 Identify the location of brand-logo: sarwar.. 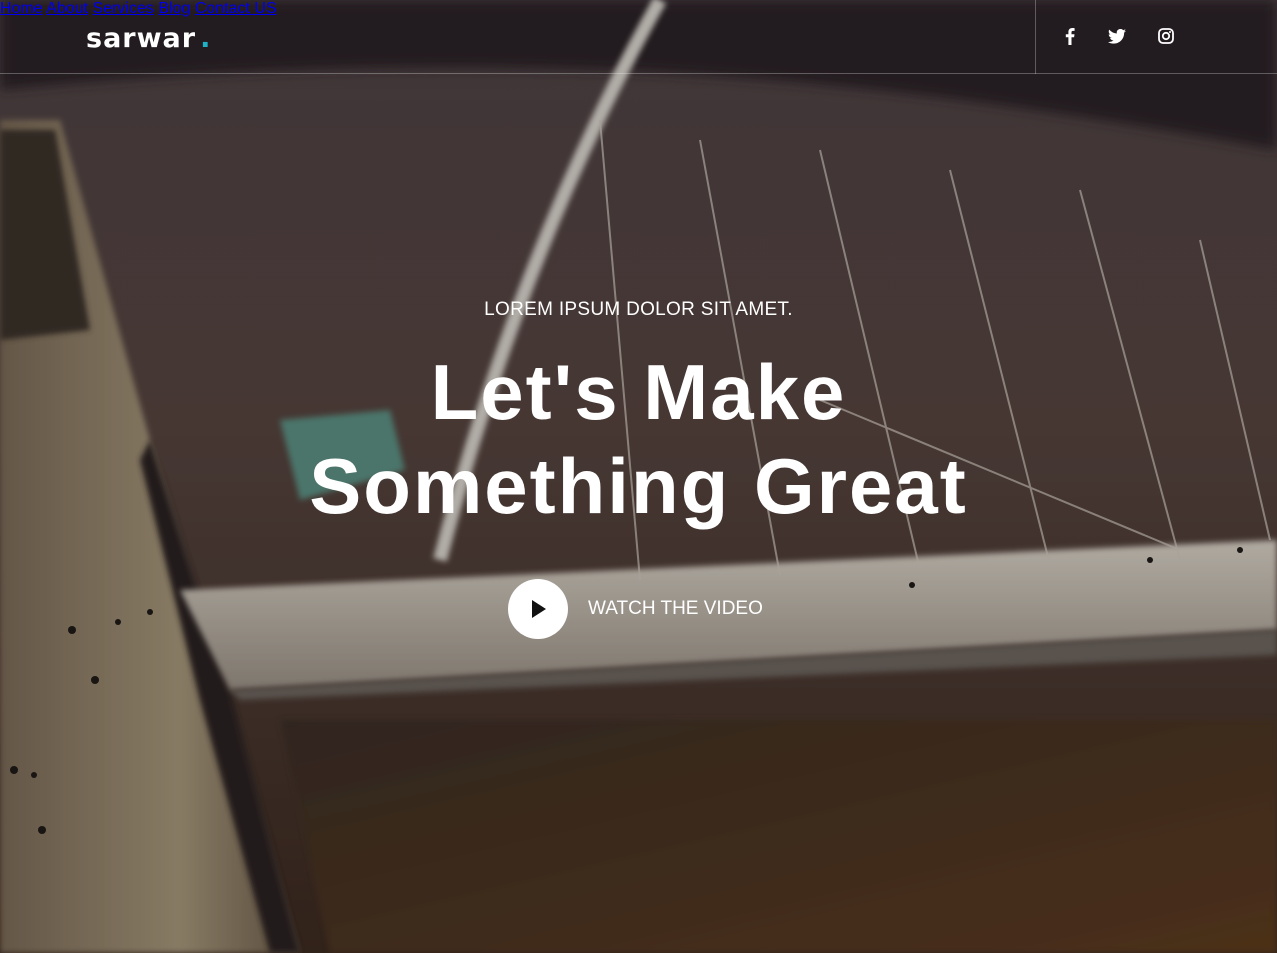
(148, 39).